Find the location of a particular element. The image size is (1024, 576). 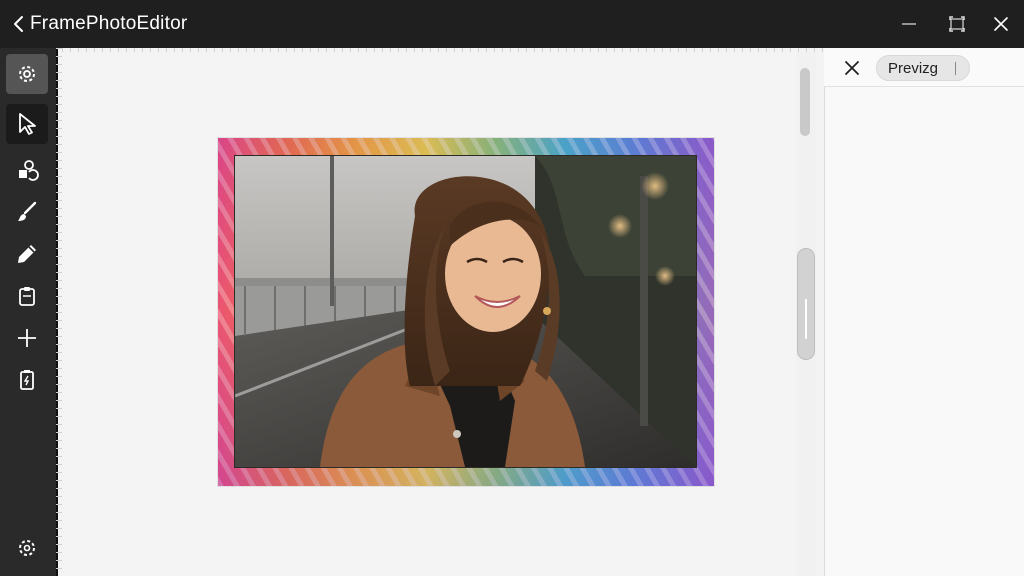

maximize-icon is located at coordinates (957, 24).